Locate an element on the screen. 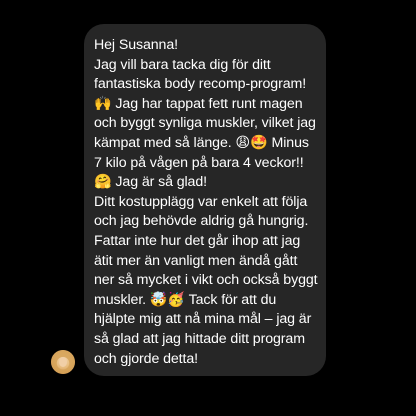  avatar-face is located at coordinates (63, 362).